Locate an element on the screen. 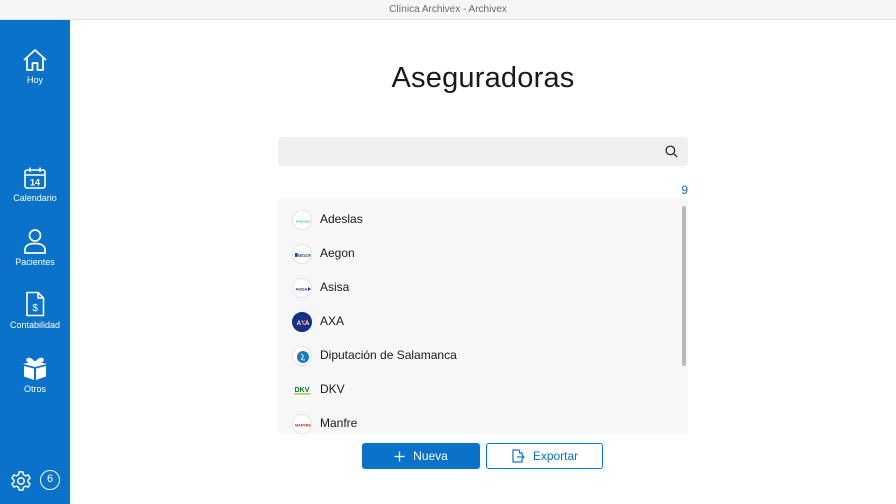 Image resolution: width=896 pixels, height=504 pixels. plus-icon is located at coordinates (399, 456).